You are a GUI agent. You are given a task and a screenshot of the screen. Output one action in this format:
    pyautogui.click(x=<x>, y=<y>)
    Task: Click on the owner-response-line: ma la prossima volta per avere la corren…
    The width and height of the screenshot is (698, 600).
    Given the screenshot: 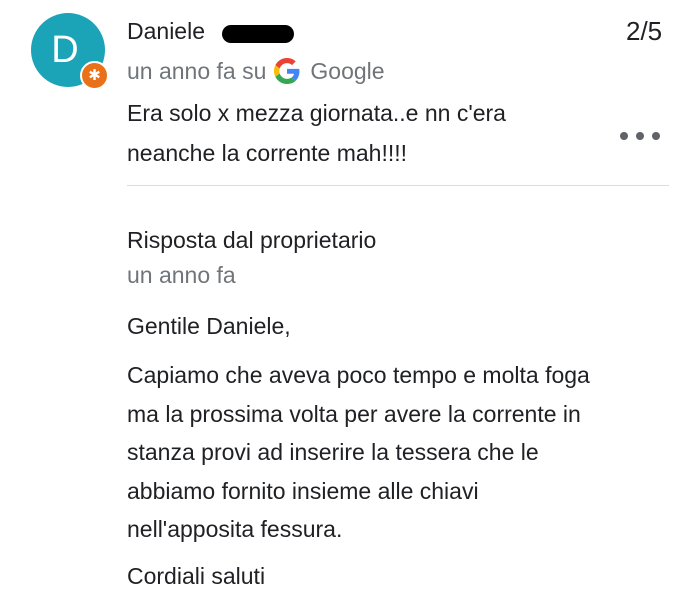 What is the action you would take?
    pyautogui.click(x=354, y=413)
    